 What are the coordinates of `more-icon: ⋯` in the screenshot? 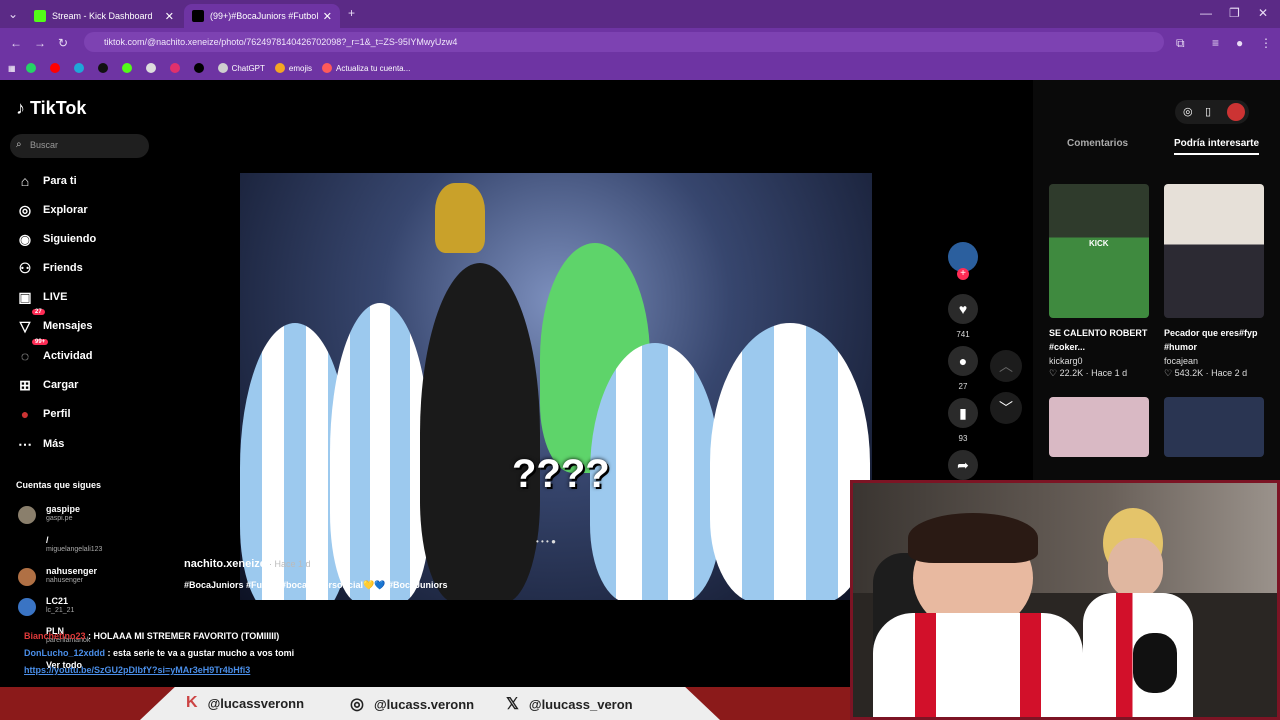 It's located at (25, 443).